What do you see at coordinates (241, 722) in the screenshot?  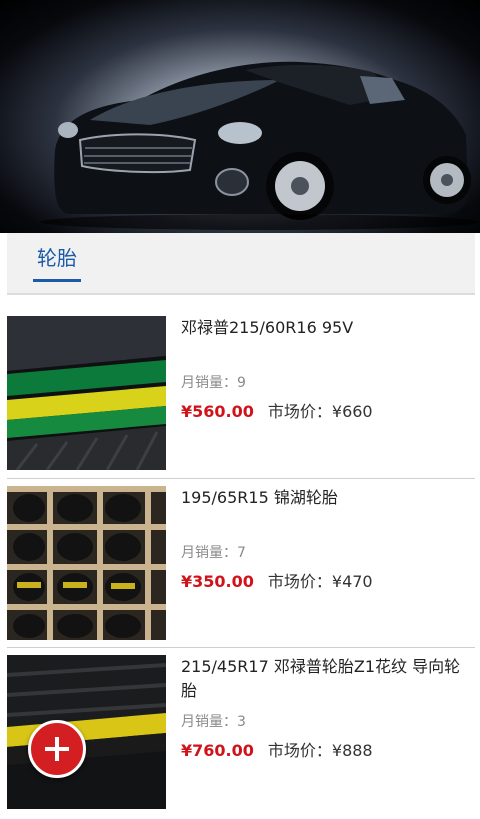 I see `sales-count: 3` at bounding box center [241, 722].